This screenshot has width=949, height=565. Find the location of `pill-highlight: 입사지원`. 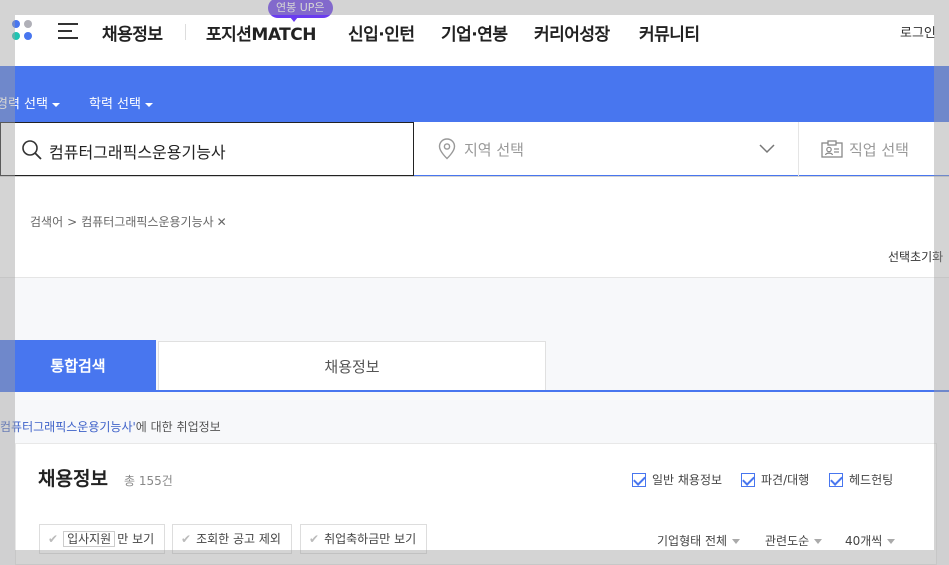

pill-highlight: 입사지원 is located at coordinates (89, 539).